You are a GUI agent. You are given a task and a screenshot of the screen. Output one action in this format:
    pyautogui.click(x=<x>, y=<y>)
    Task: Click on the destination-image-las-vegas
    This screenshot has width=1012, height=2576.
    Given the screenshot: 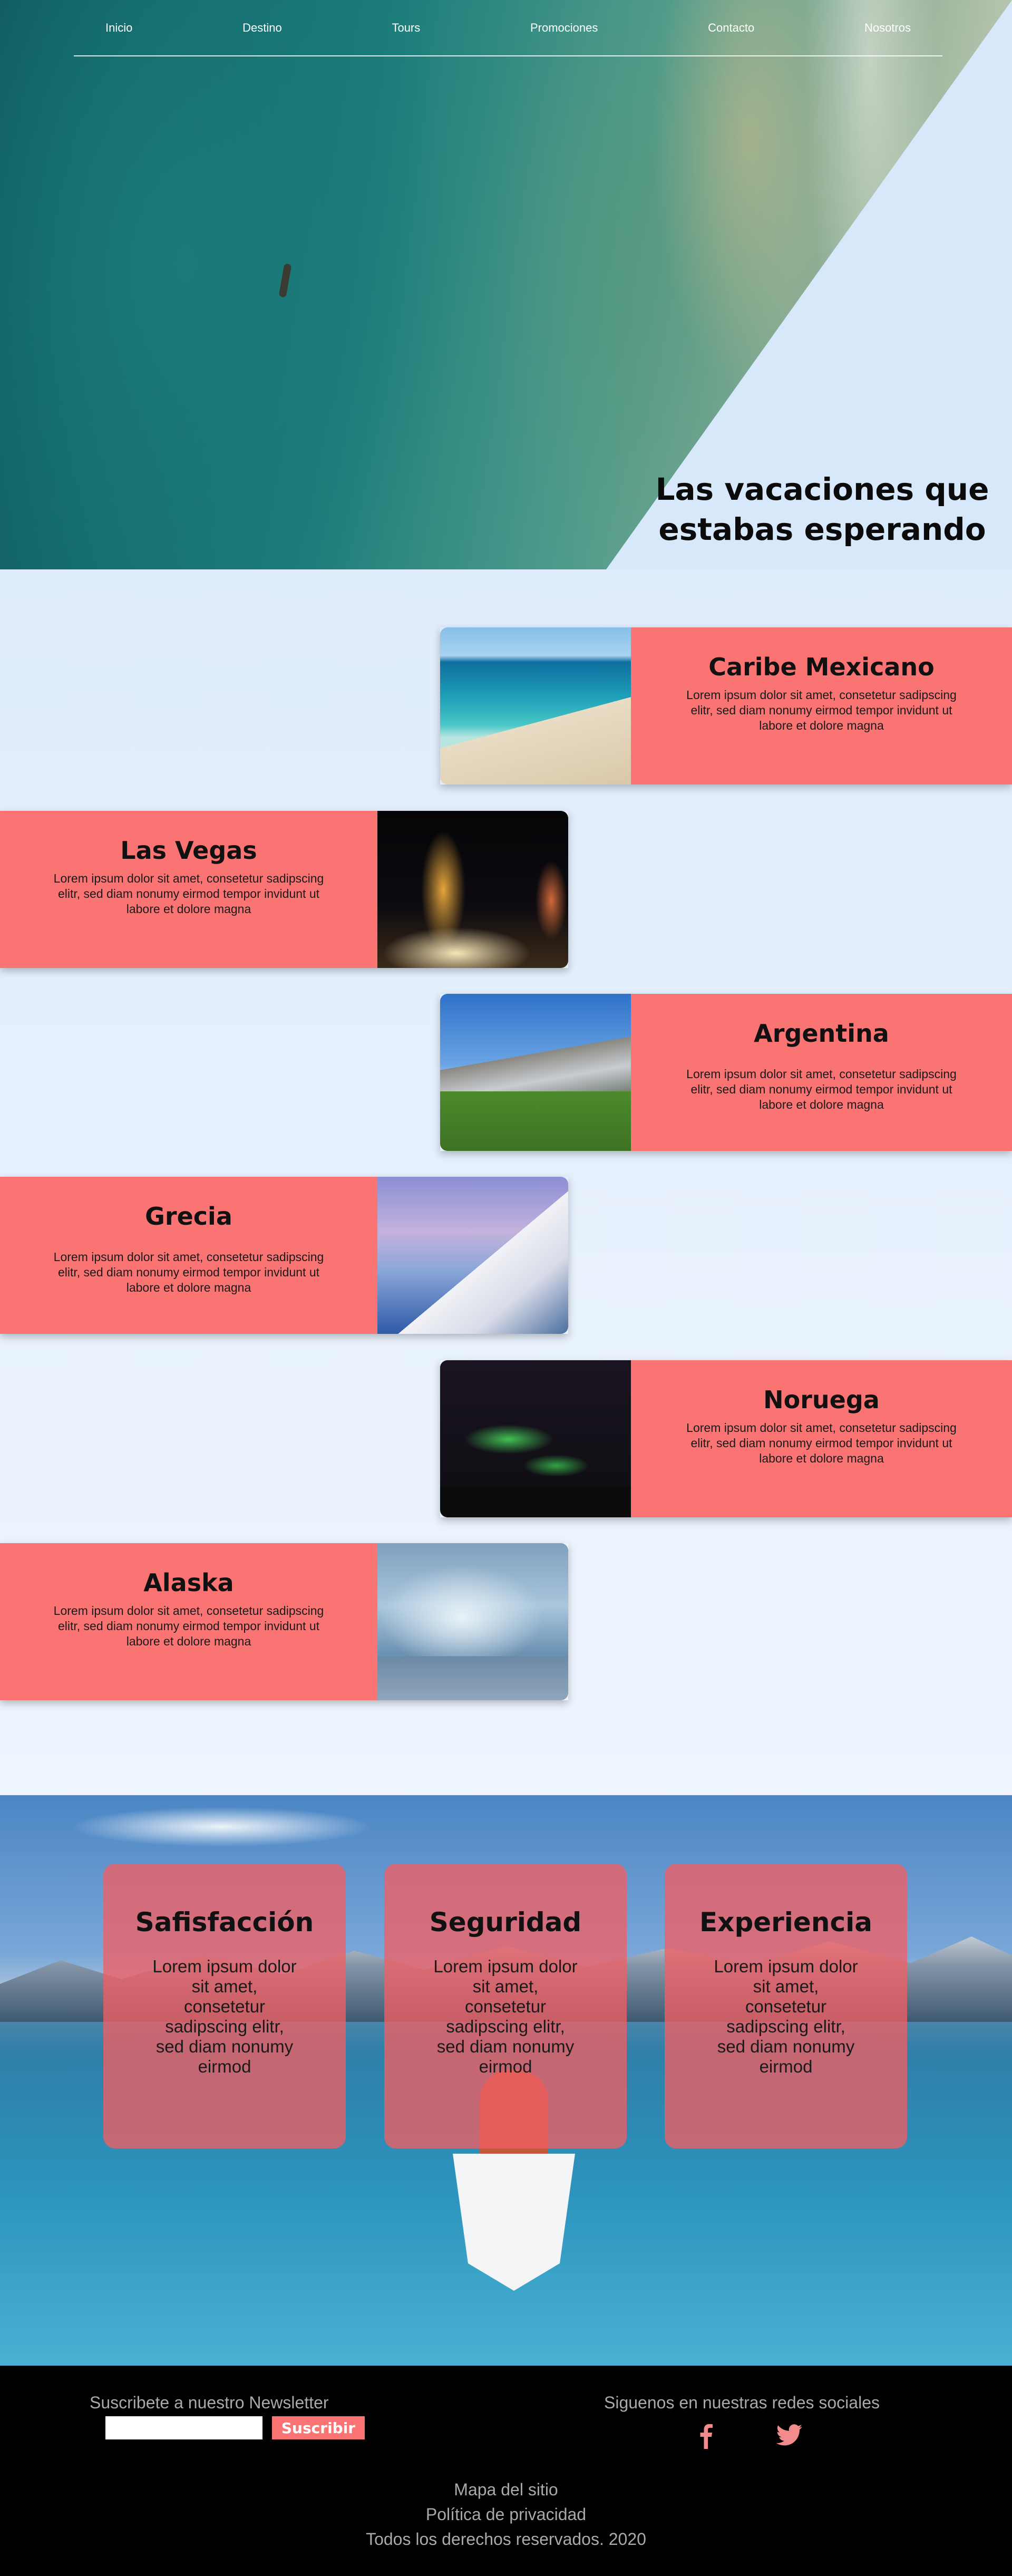 What is the action you would take?
    pyautogui.click(x=472, y=889)
    